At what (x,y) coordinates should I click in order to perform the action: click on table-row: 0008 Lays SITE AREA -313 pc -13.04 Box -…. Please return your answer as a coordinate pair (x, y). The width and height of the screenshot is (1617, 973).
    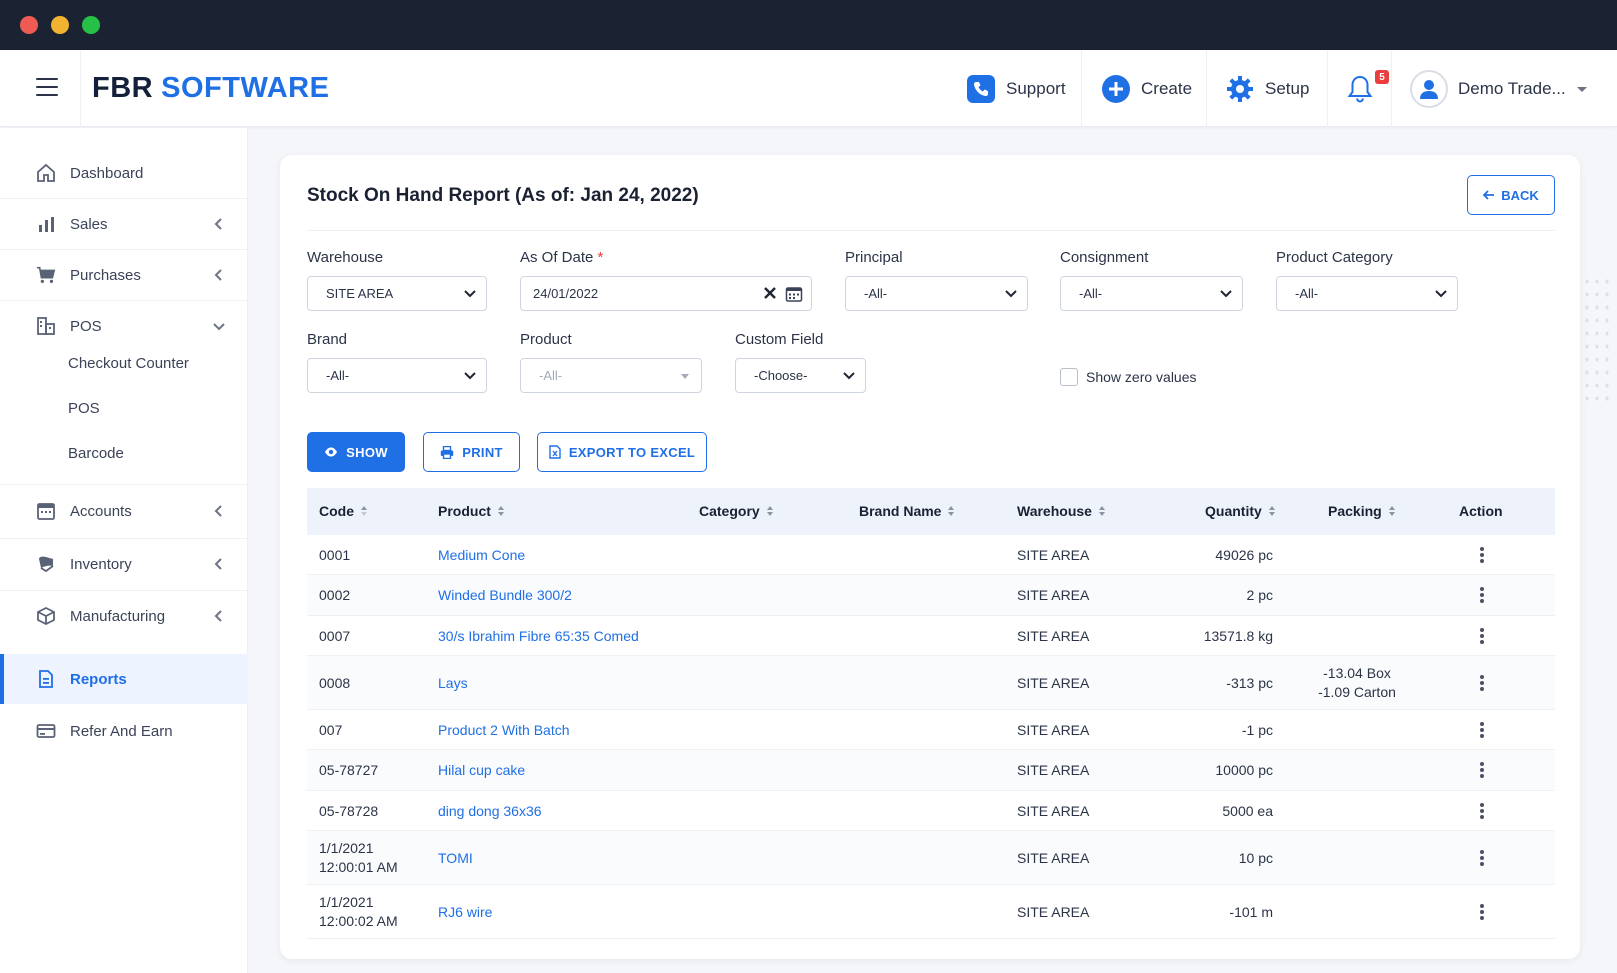
    Looking at the image, I should click on (931, 683).